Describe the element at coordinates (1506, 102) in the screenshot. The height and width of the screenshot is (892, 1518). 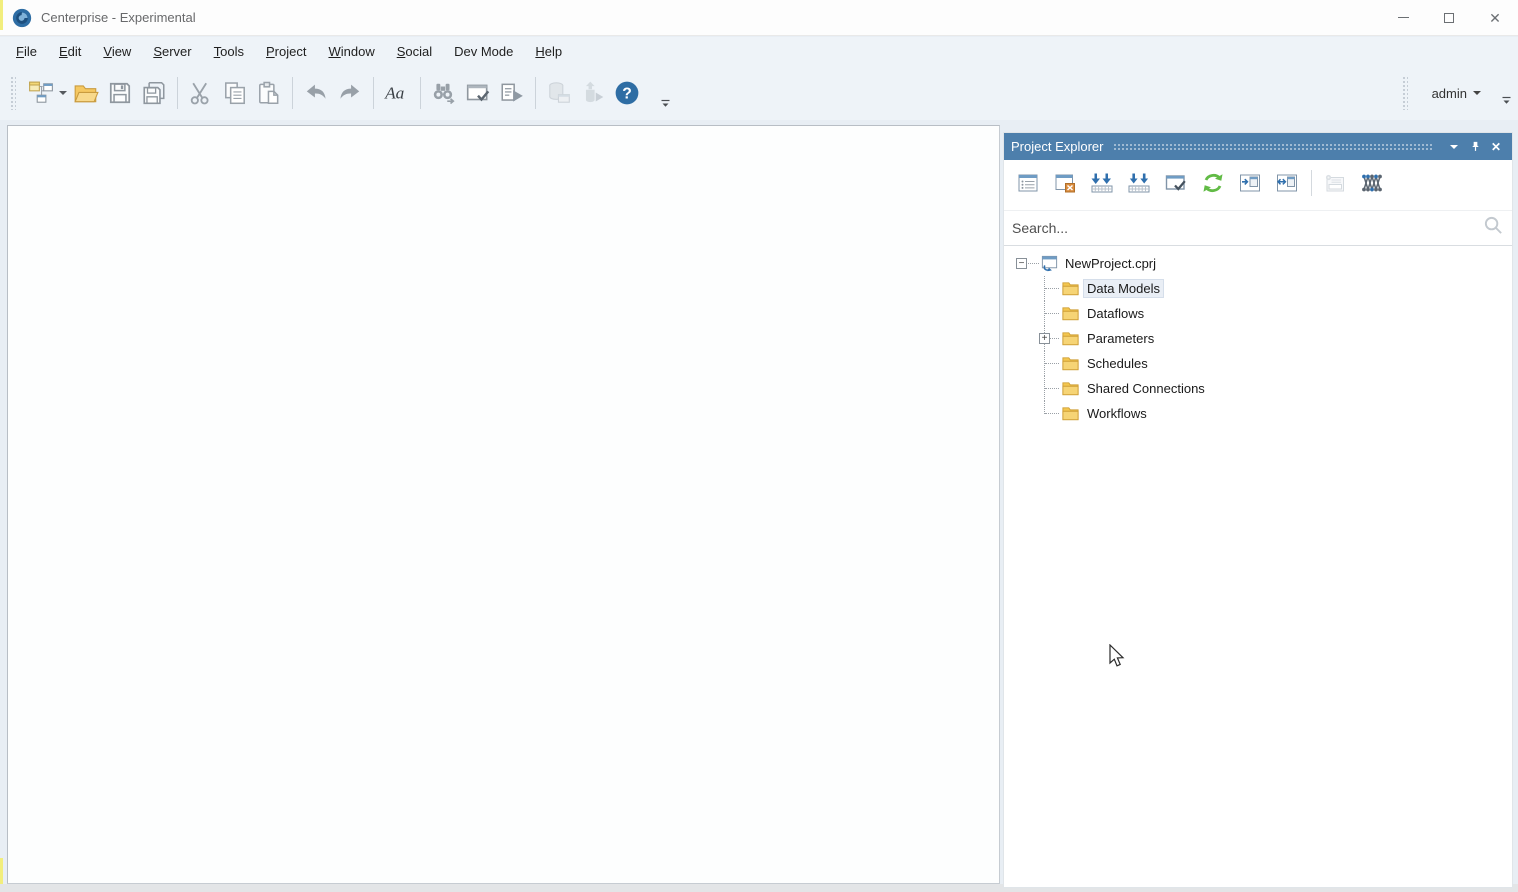
I see `right-toolbar-overflow-button` at that location.